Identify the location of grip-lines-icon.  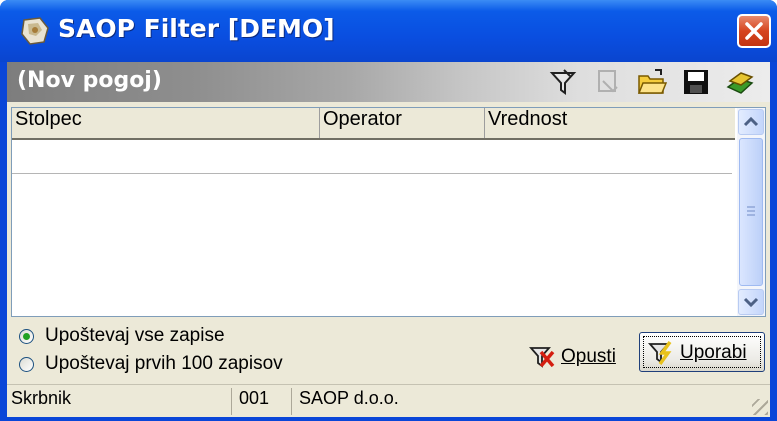
(751, 211).